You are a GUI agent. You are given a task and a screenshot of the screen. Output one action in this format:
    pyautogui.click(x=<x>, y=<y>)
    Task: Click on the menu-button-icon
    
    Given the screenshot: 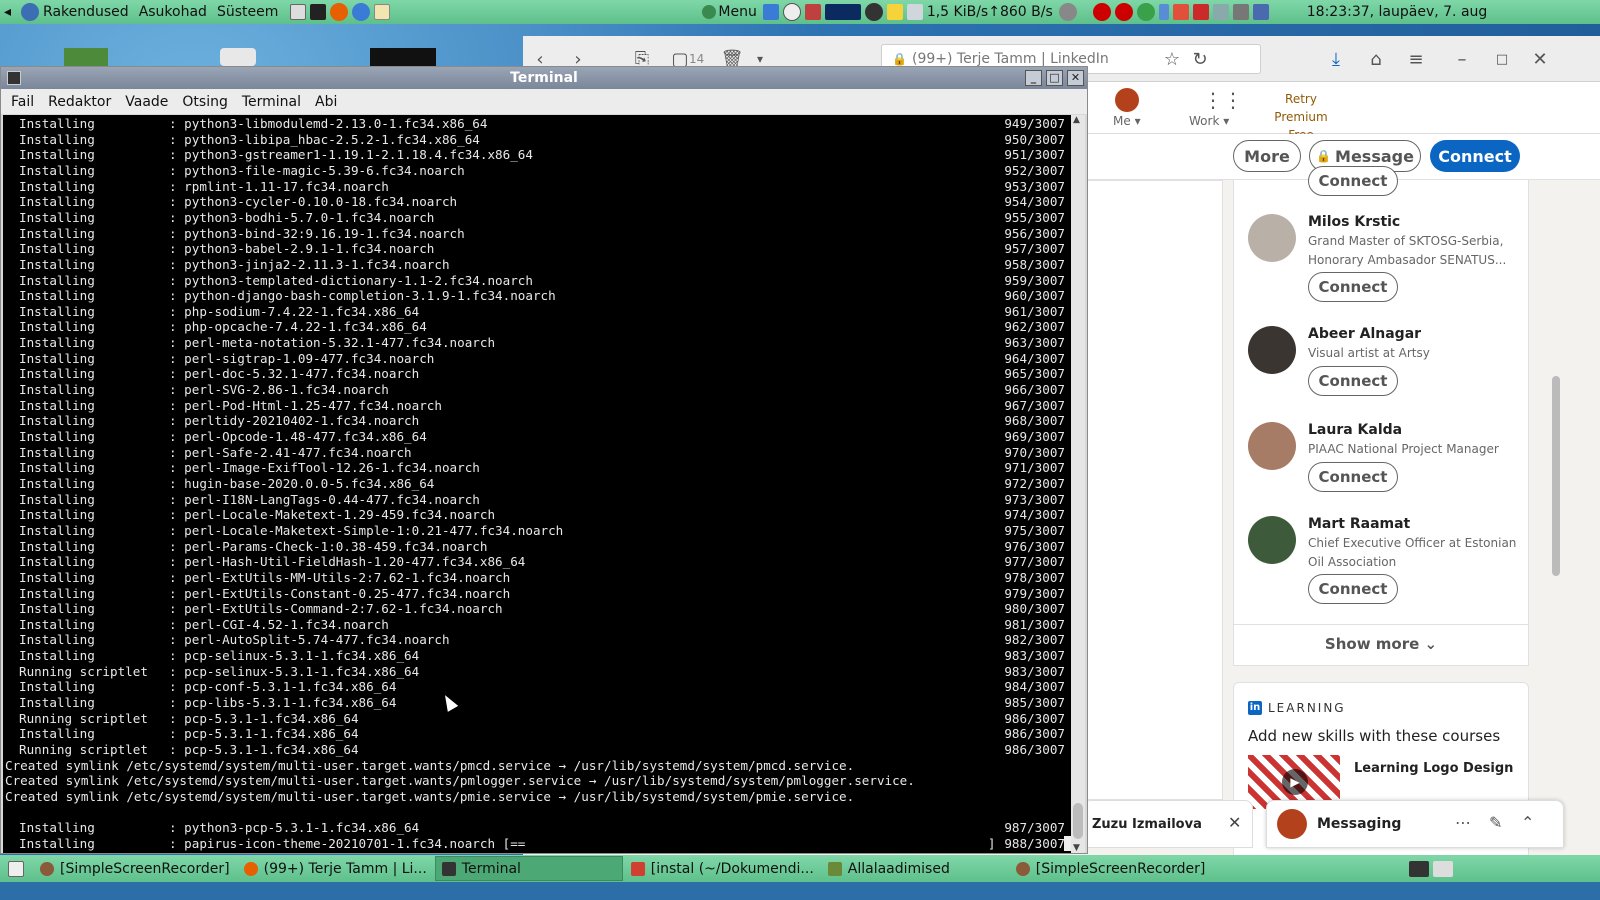 What is the action you would take?
    pyautogui.click(x=709, y=12)
    